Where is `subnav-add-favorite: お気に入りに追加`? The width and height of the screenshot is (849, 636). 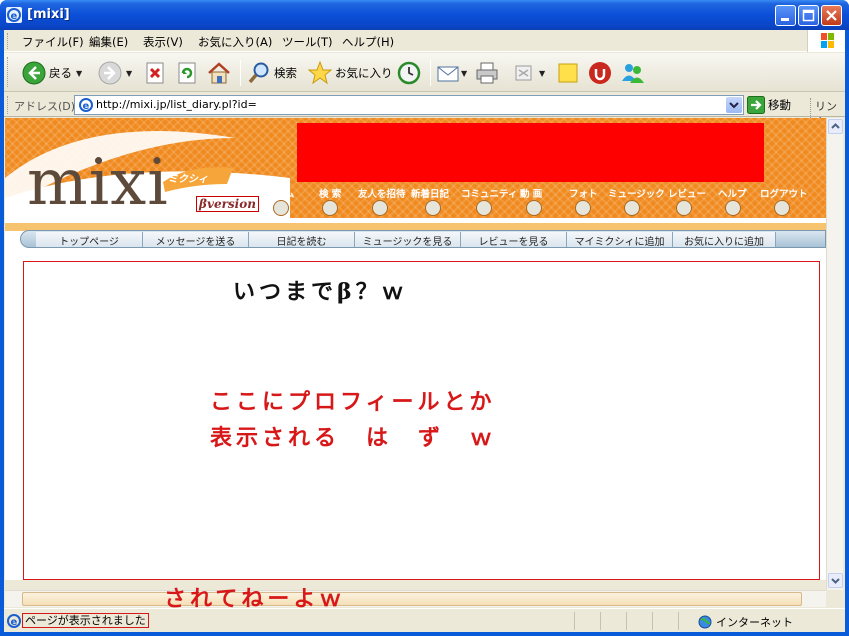
subnav-add-favorite: お気に入りに追加 is located at coordinates (724, 240).